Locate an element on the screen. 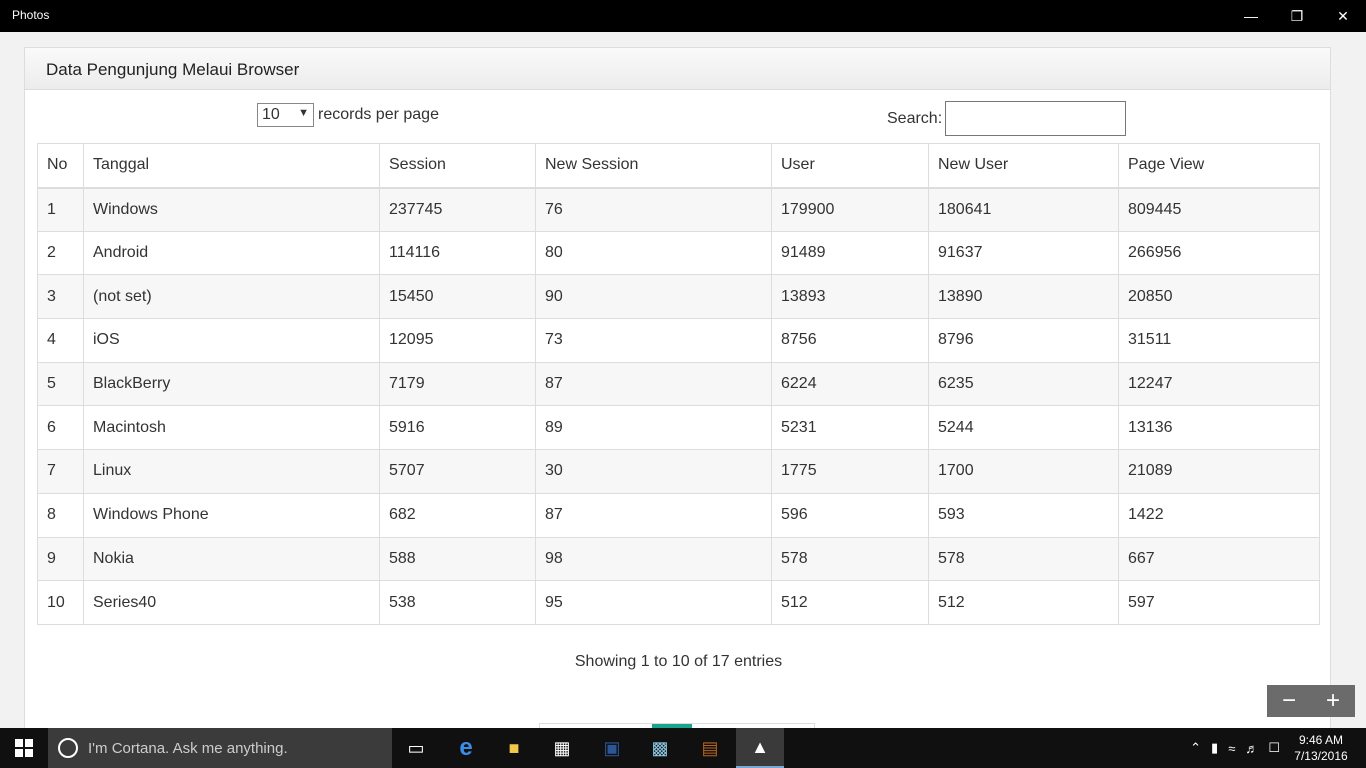  table-row: 2 Android 114116 80 91489 91637 266956 is located at coordinates (678, 253).